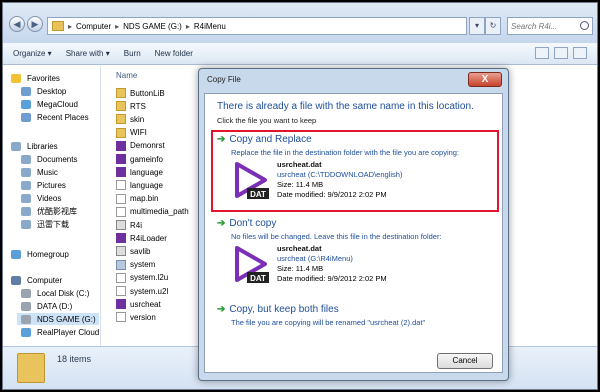  I want to click on file-row: system.l2u, so click(142, 278).